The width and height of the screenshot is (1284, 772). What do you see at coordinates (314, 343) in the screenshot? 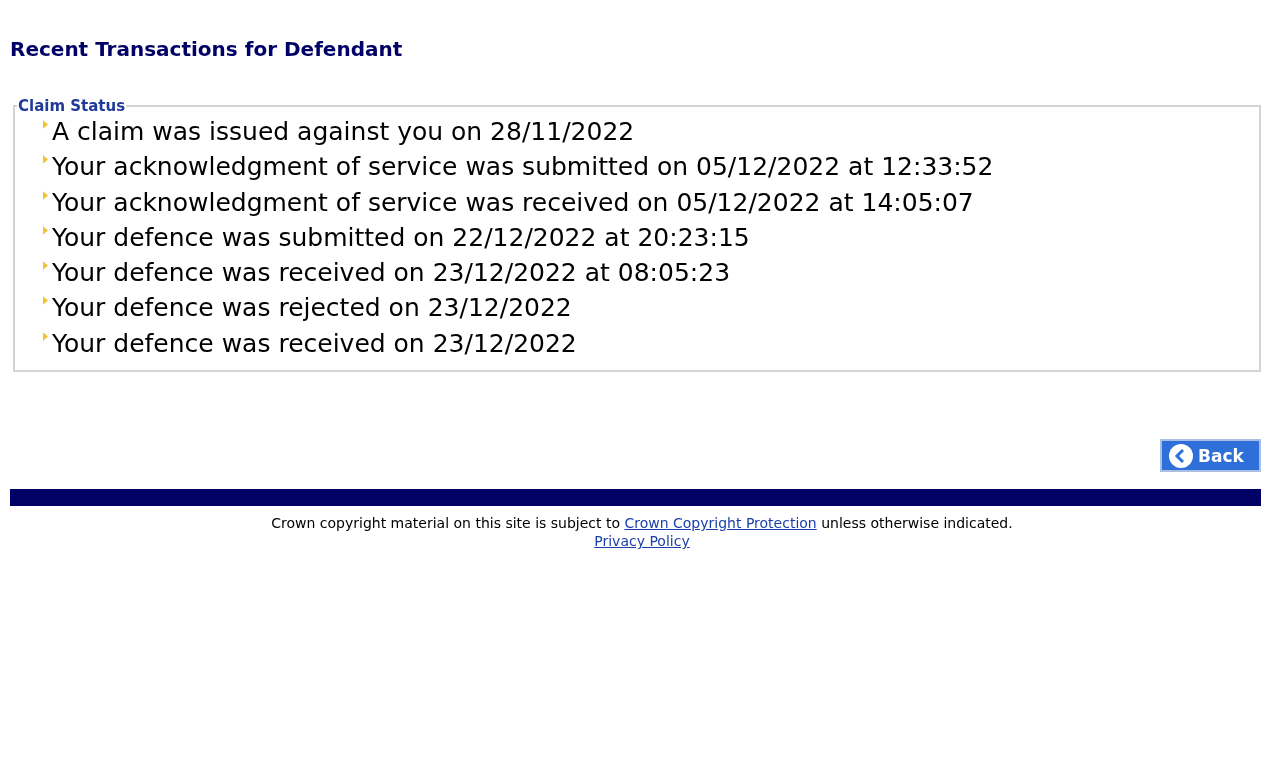
I see `status-entry: Your defence was received on 23/12/2022` at bounding box center [314, 343].